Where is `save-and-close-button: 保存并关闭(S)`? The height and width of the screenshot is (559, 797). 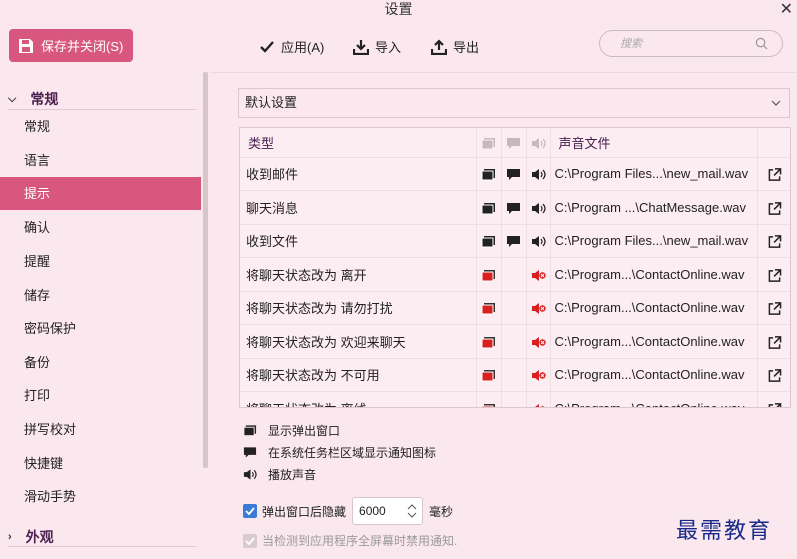 save-and-close-button: 保存并关闭(S) is located at coordinates (71, 45).